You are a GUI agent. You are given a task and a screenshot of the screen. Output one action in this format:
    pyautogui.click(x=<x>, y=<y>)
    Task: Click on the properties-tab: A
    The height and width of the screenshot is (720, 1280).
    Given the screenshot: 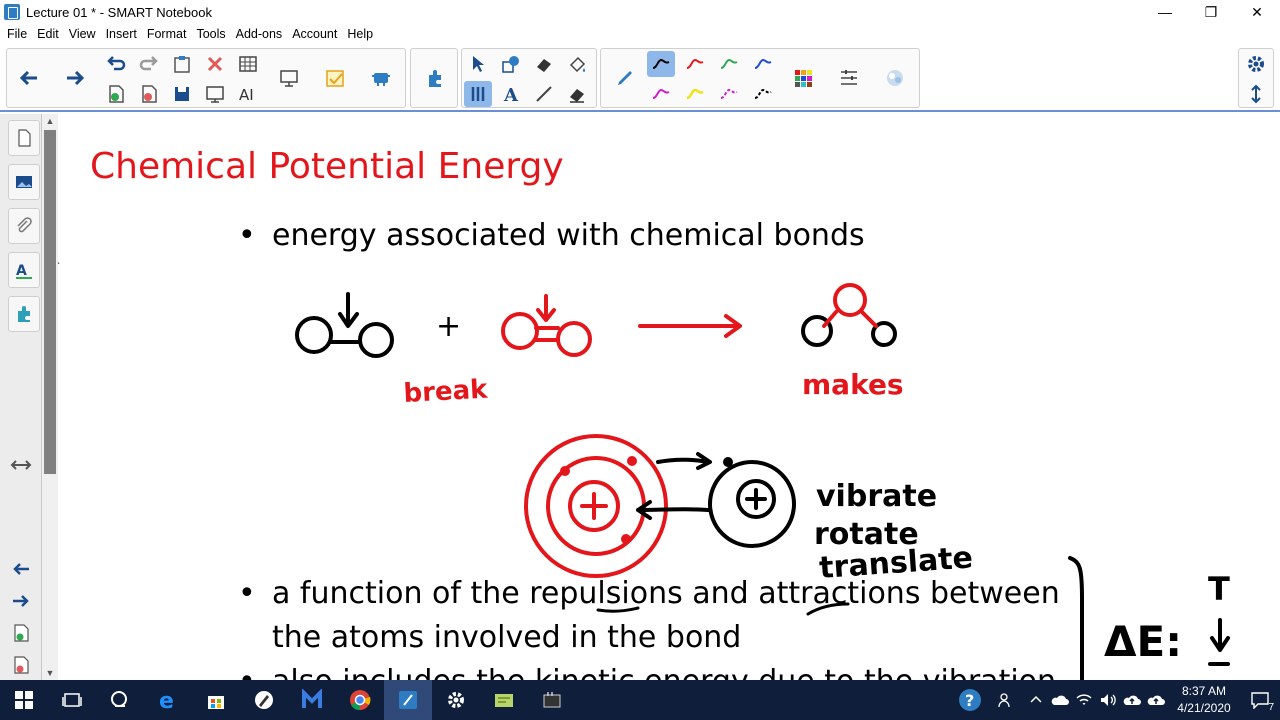 What is the action you would take?
    pyautogui.click(x=24, y=270)
    